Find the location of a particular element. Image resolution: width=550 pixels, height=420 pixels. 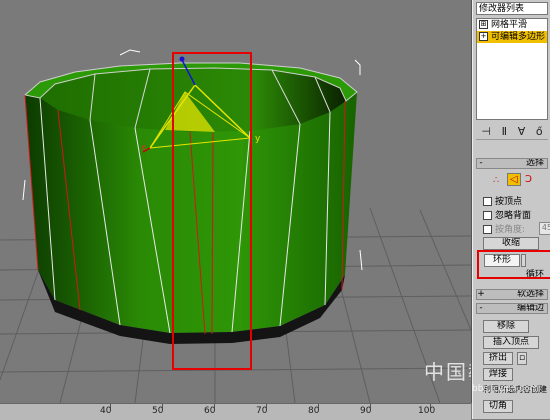

border-mode-icon: Ɔ is located at coordinates (528, 179).